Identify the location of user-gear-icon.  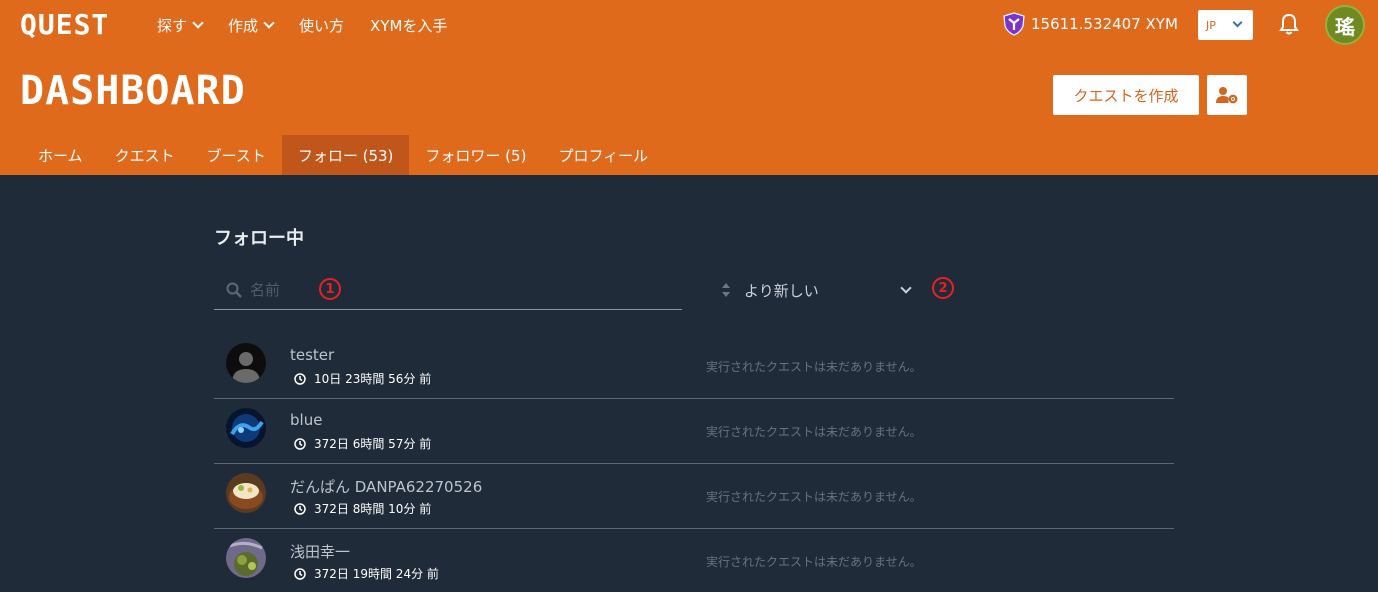
(1227, 95).